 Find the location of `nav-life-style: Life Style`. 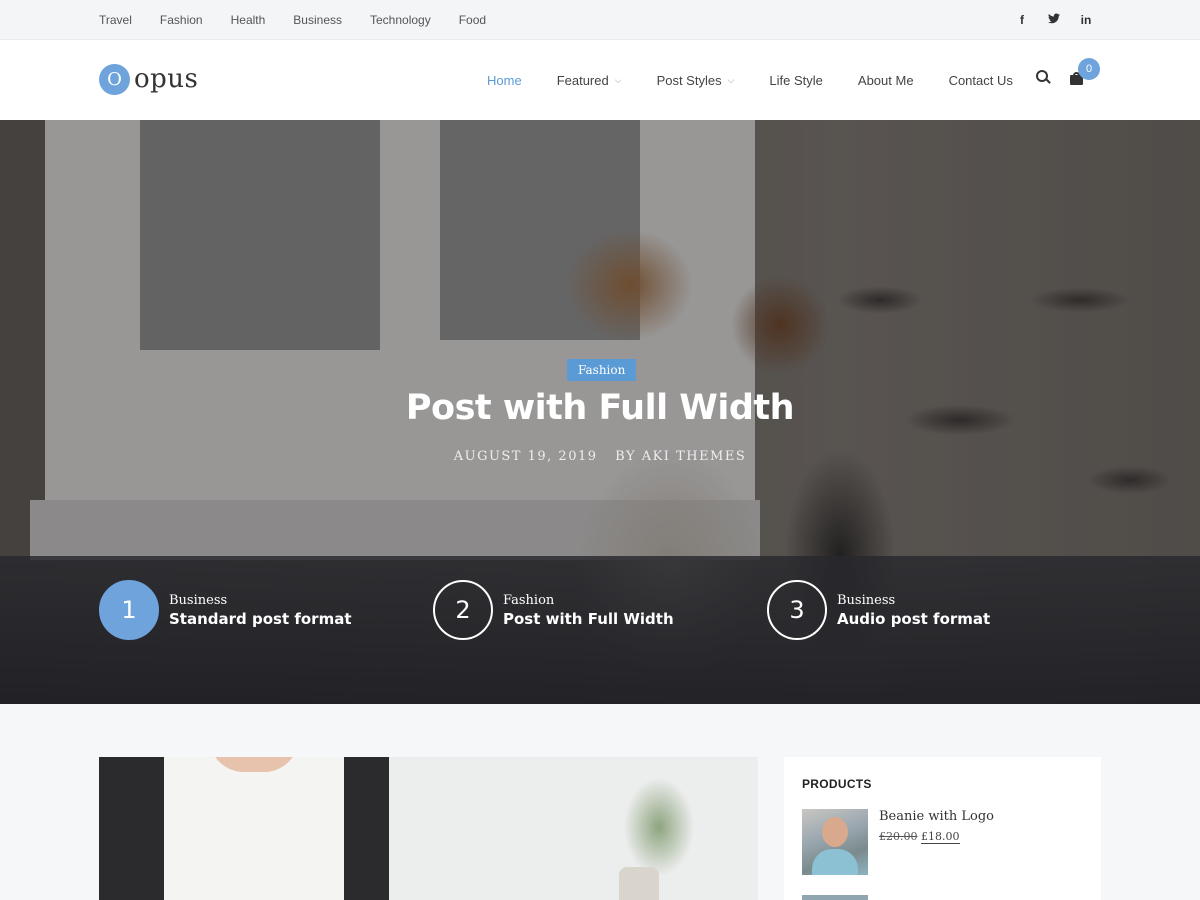

nav-life-style: Life Style is located at coordinates (795, 80).